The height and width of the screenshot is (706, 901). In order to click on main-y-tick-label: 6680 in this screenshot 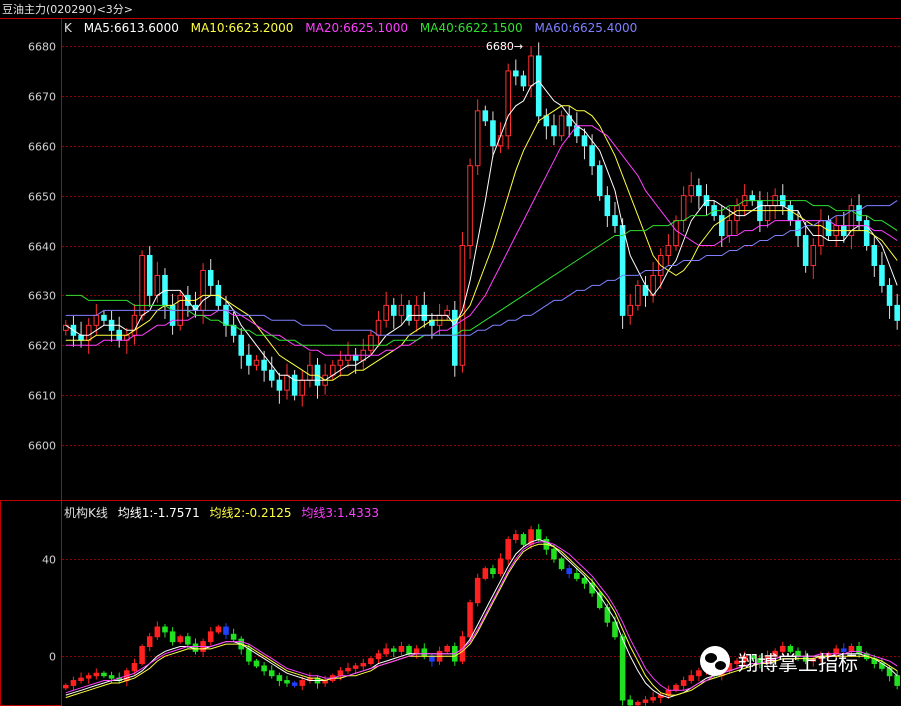, I will do `click(42, 47)`.